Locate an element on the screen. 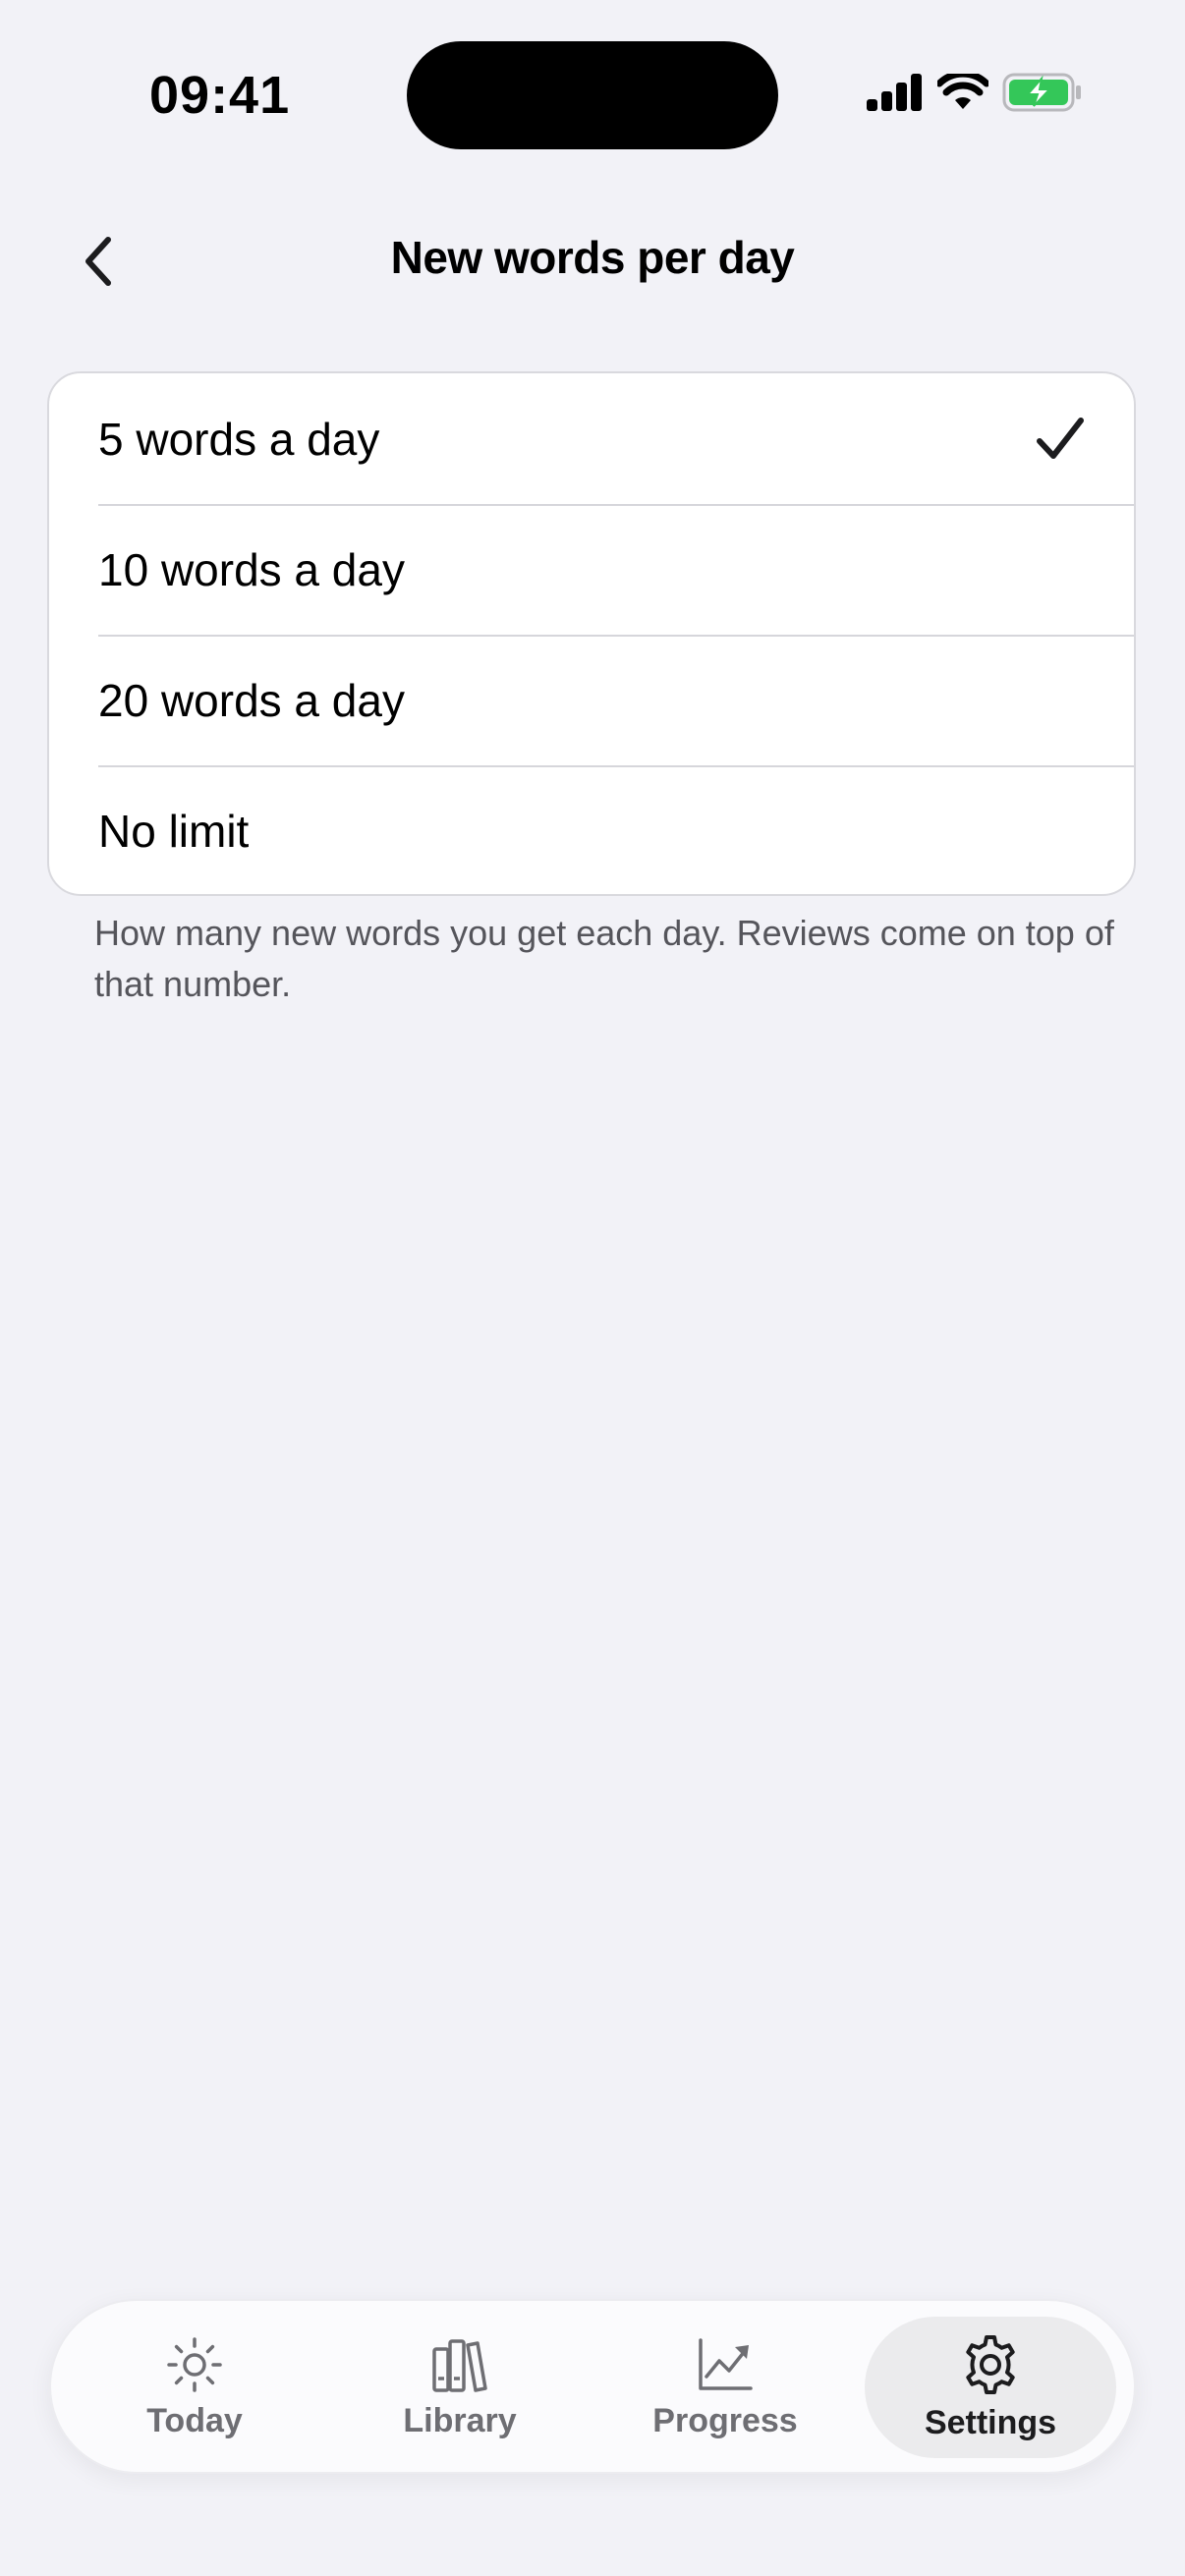  option-label: No limit is located at coordinates (174, 831).